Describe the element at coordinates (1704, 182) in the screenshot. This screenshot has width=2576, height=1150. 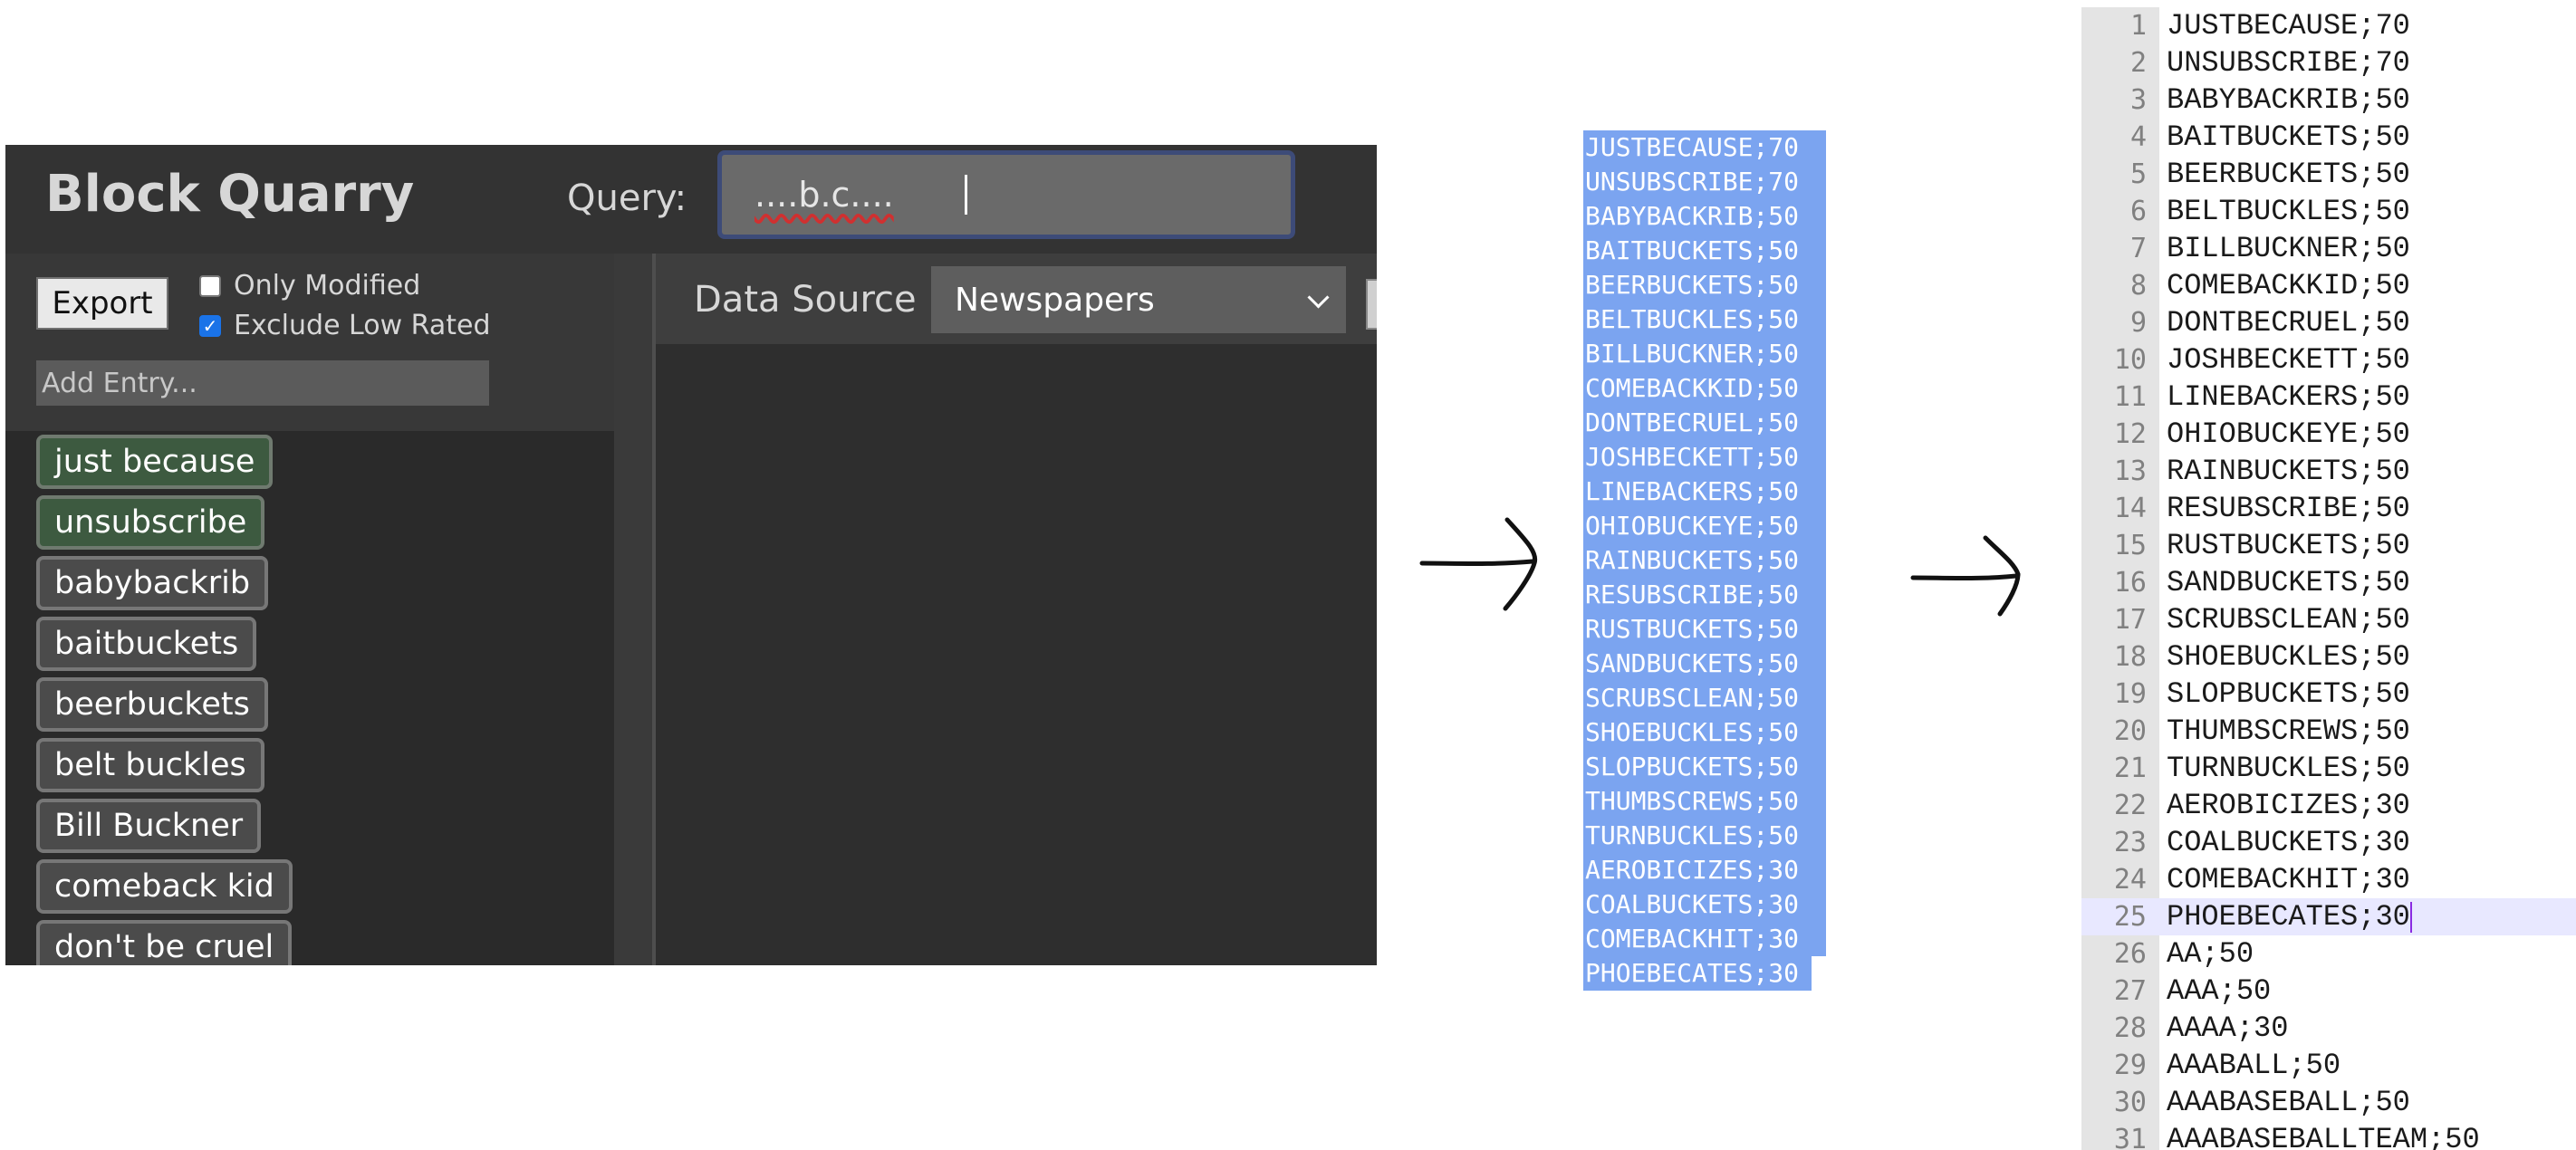
I see `selected-line: UNSUBSCRIBE;70` at that location.